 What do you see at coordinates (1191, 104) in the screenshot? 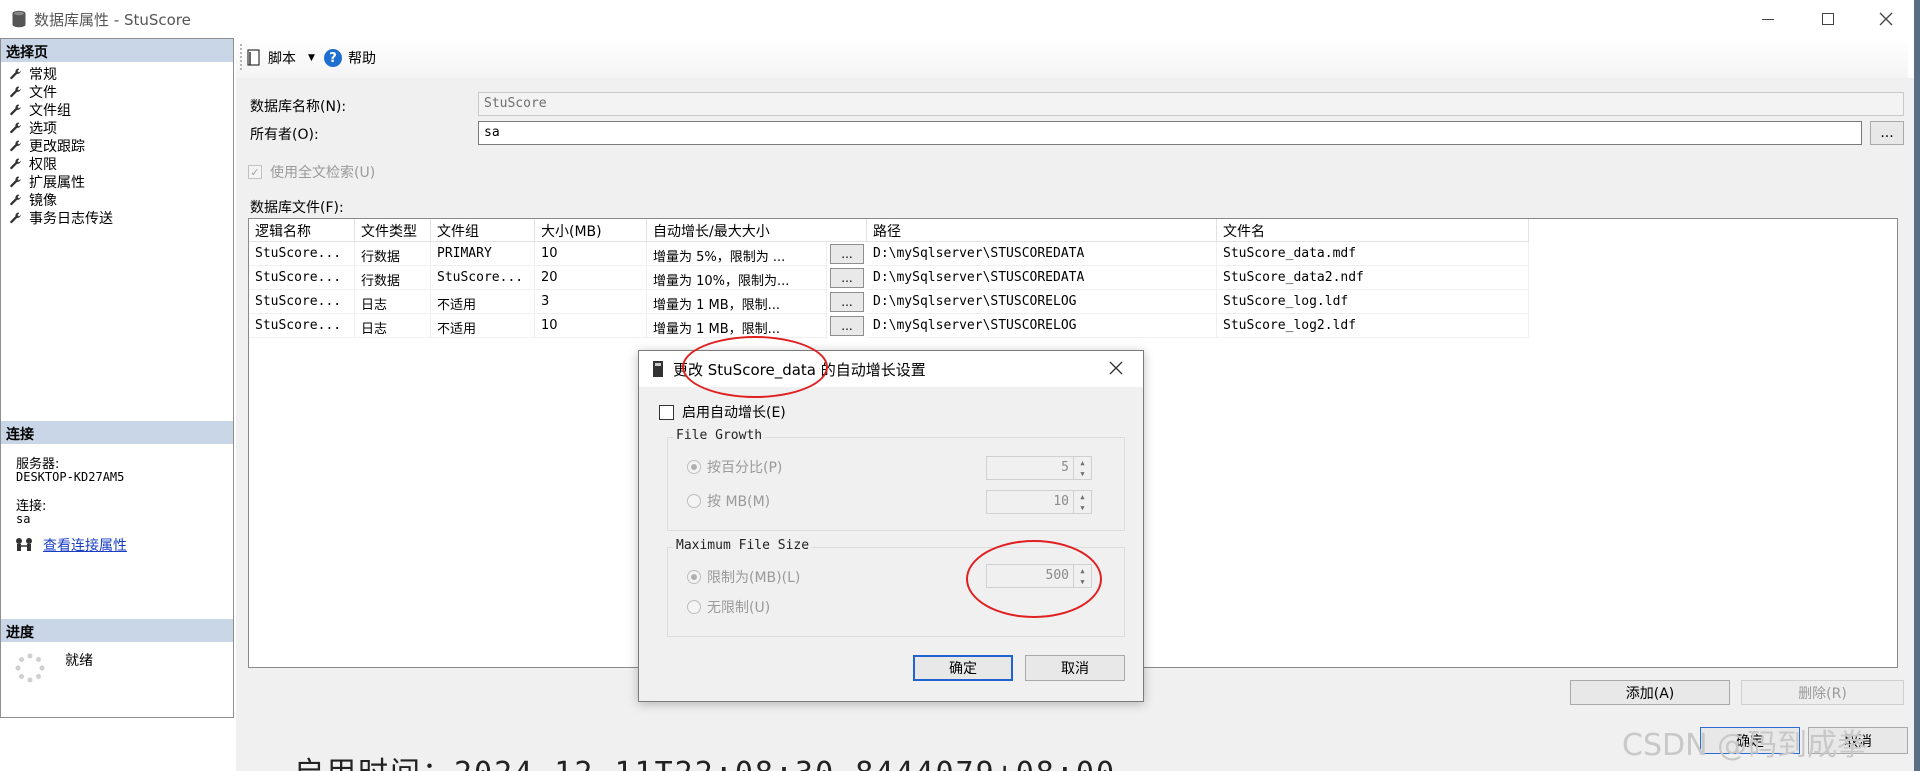
I see `db-name-input: StuScore` at bounding box center [1191, 104].